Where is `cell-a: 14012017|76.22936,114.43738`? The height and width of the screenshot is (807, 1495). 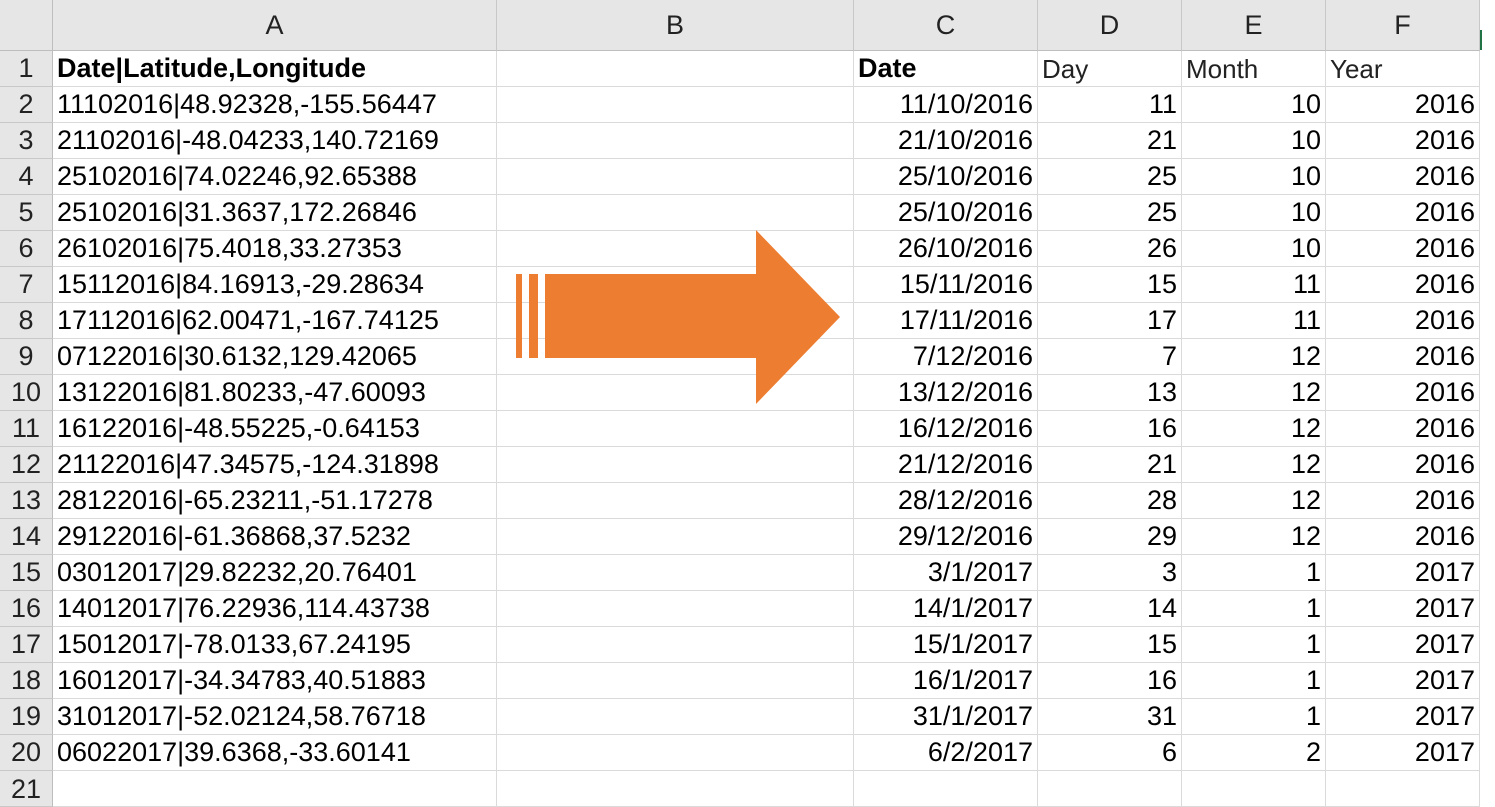
cell-a: 14012017|76.22936,114.43738 is located at coordinates (275, 609).